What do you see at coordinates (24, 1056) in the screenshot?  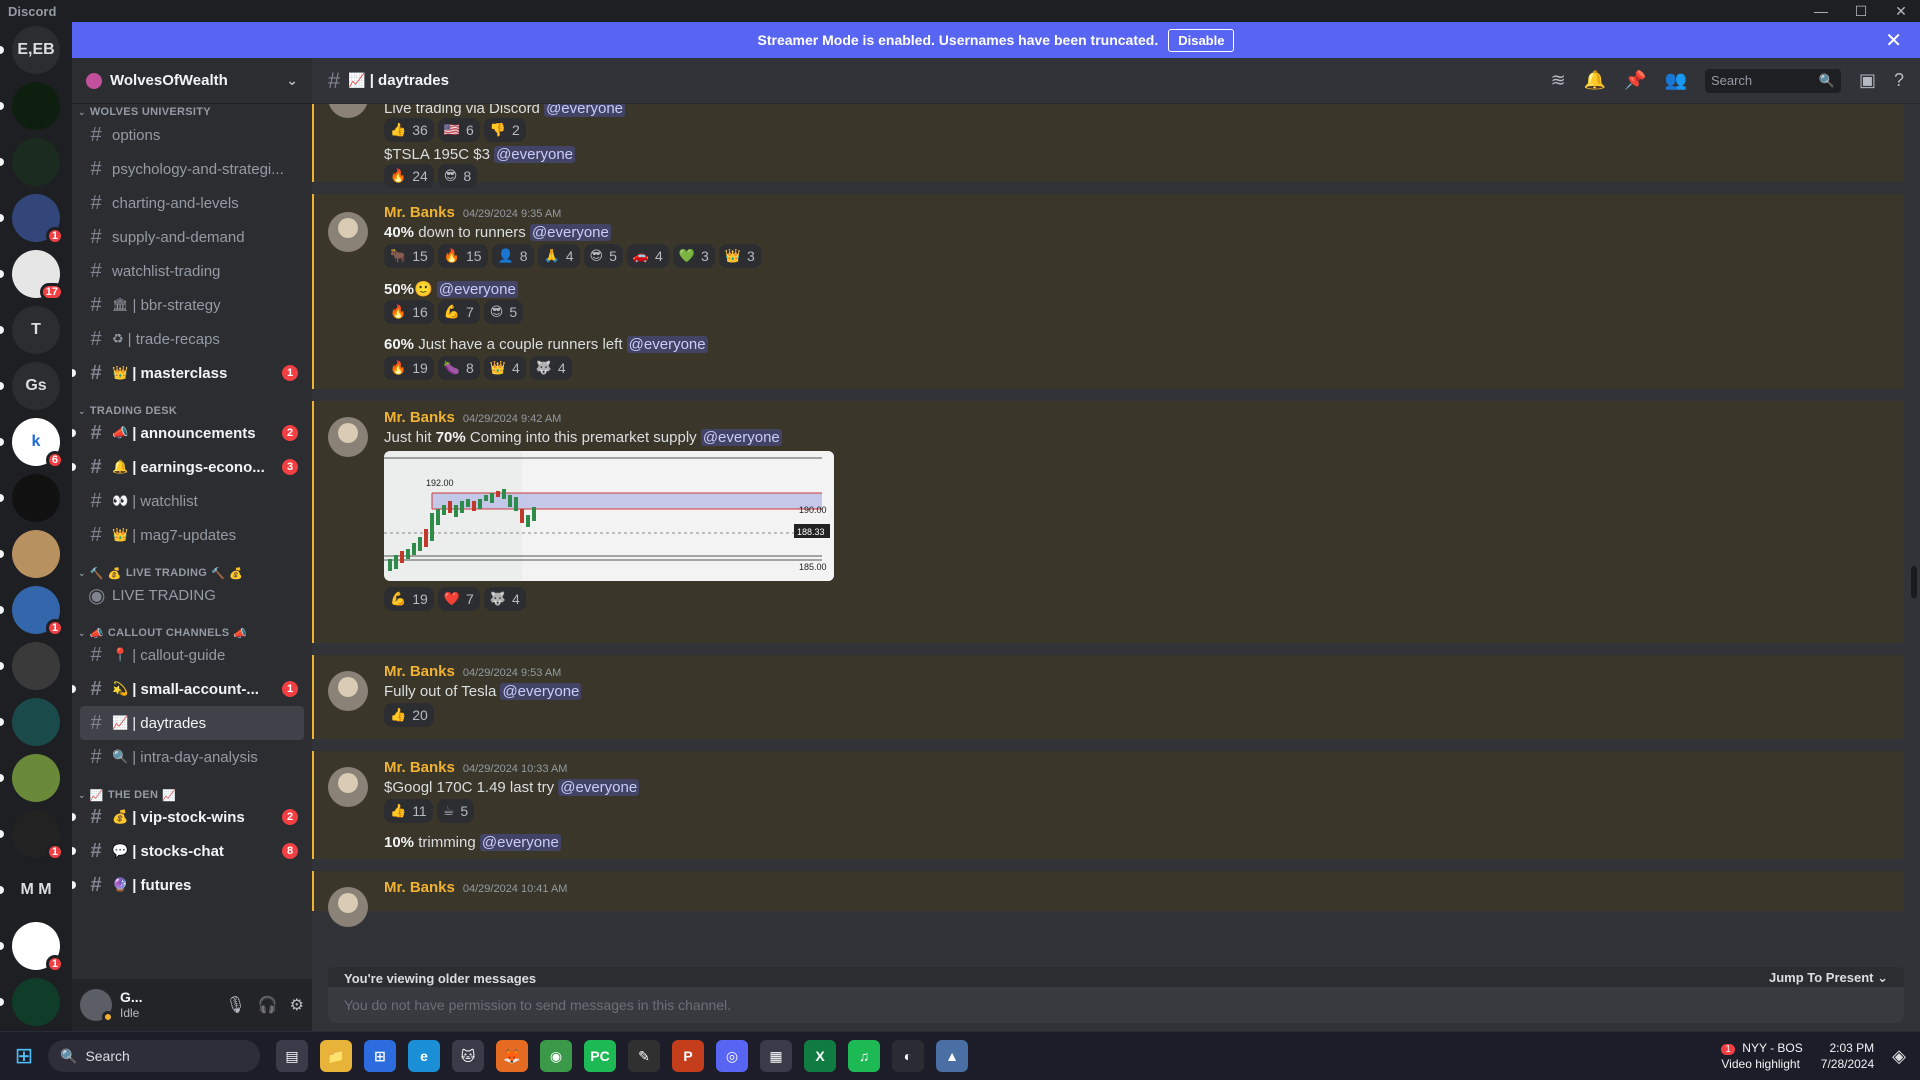 I see `windows-start-icon: ⊞` at bounding box center [24, 1056].